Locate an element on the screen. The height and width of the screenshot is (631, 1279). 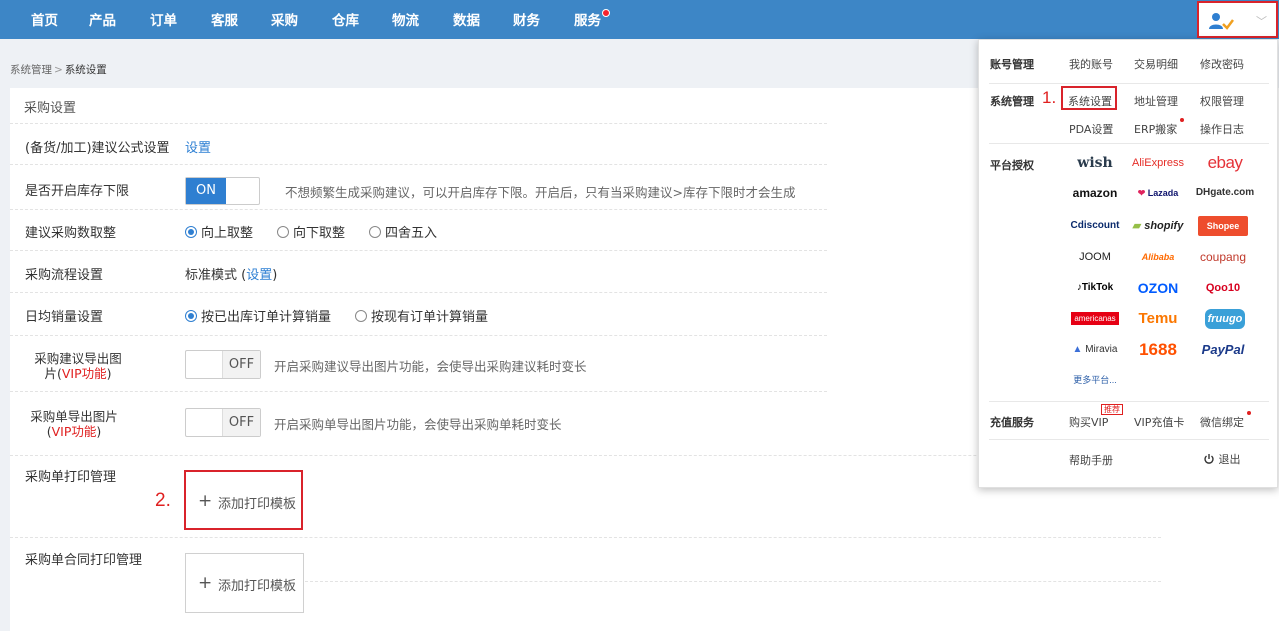
platforms-heading: 平台授权 is located at coordinates (1012, 165).